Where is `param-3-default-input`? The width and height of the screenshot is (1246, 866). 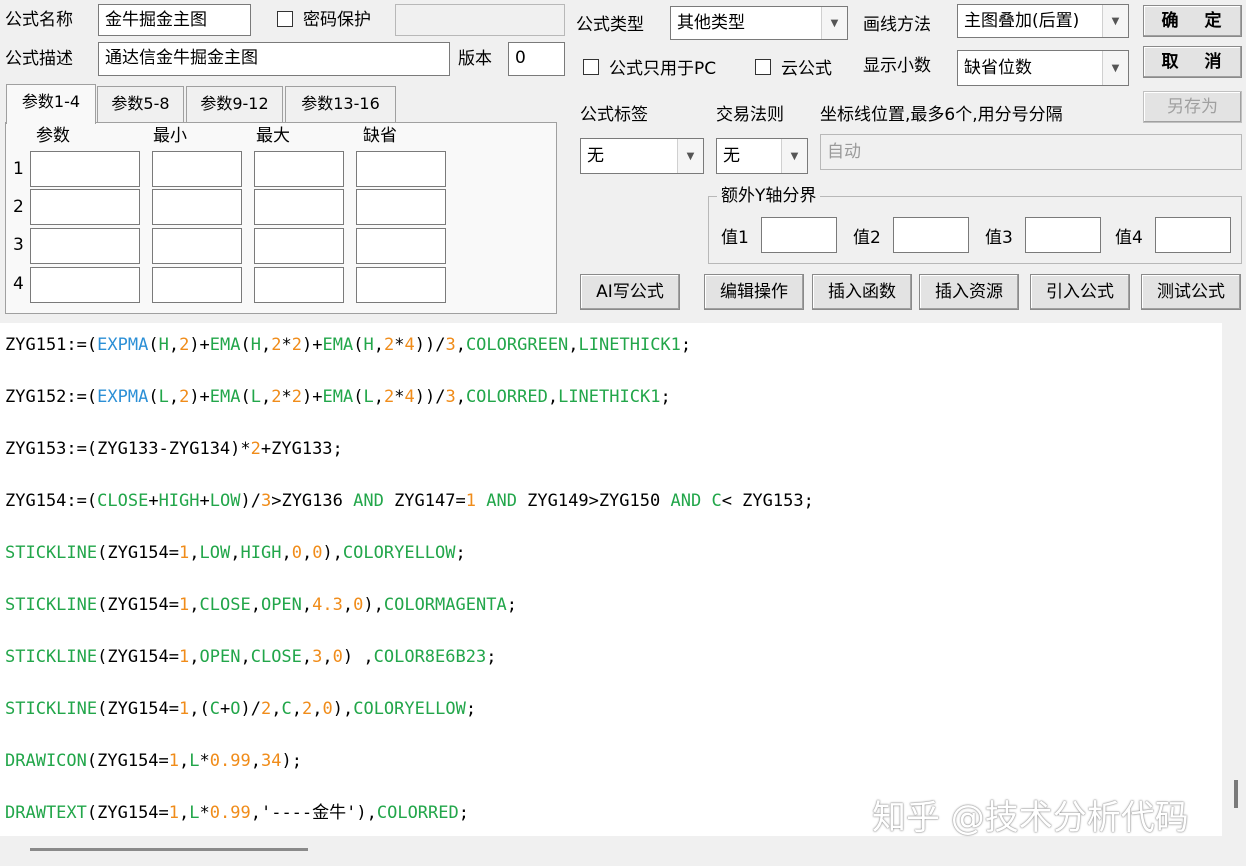 param-3-default-input is located at coordinates (401, 246).